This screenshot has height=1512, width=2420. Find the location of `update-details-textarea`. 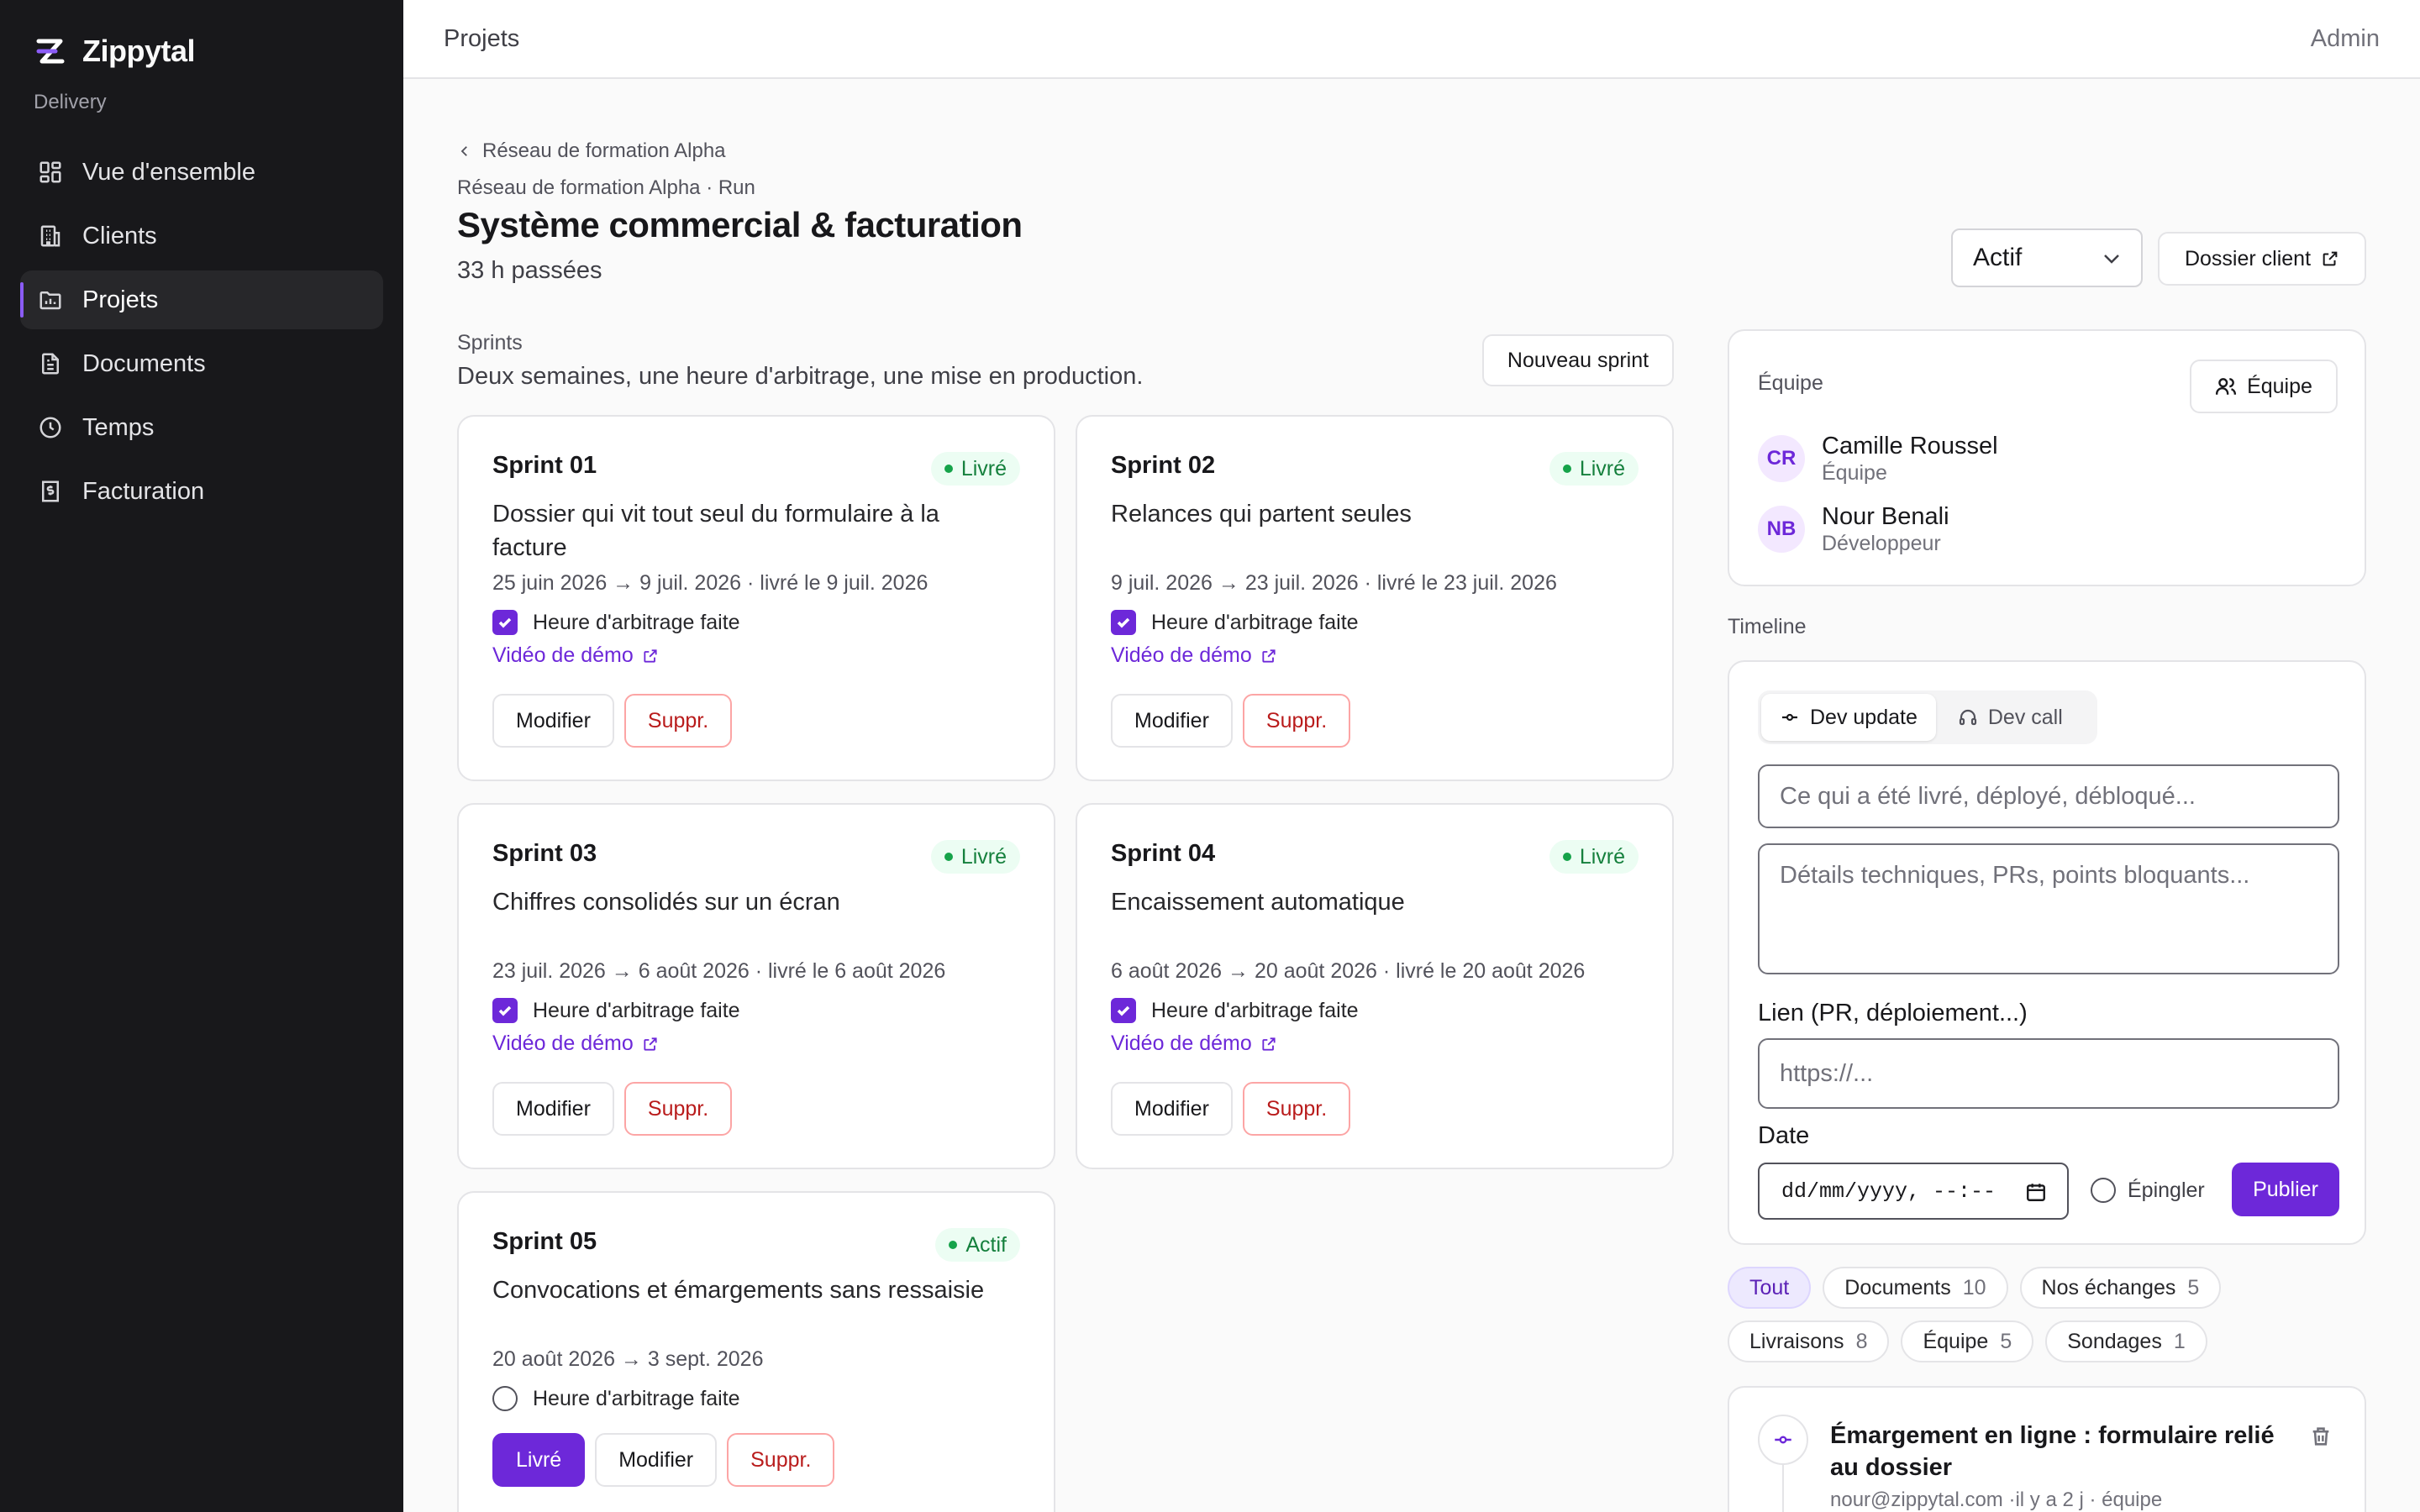

update-details-textarea is located at coordinates (2048, 908).